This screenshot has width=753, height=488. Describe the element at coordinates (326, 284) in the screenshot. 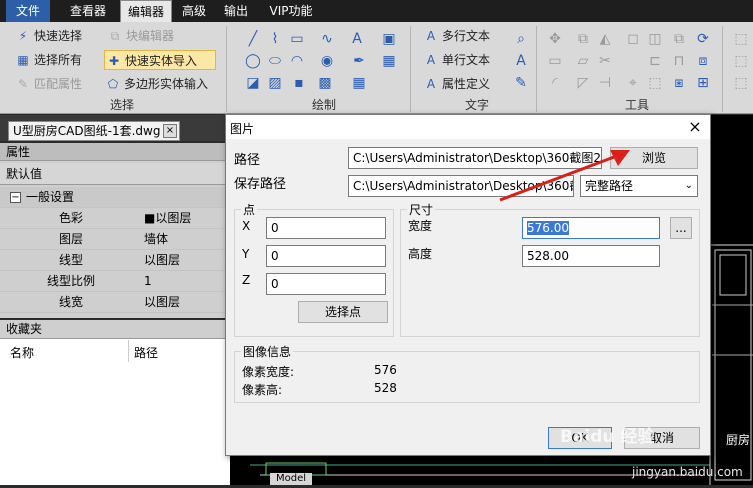

I see `z-input: 0` at that location.